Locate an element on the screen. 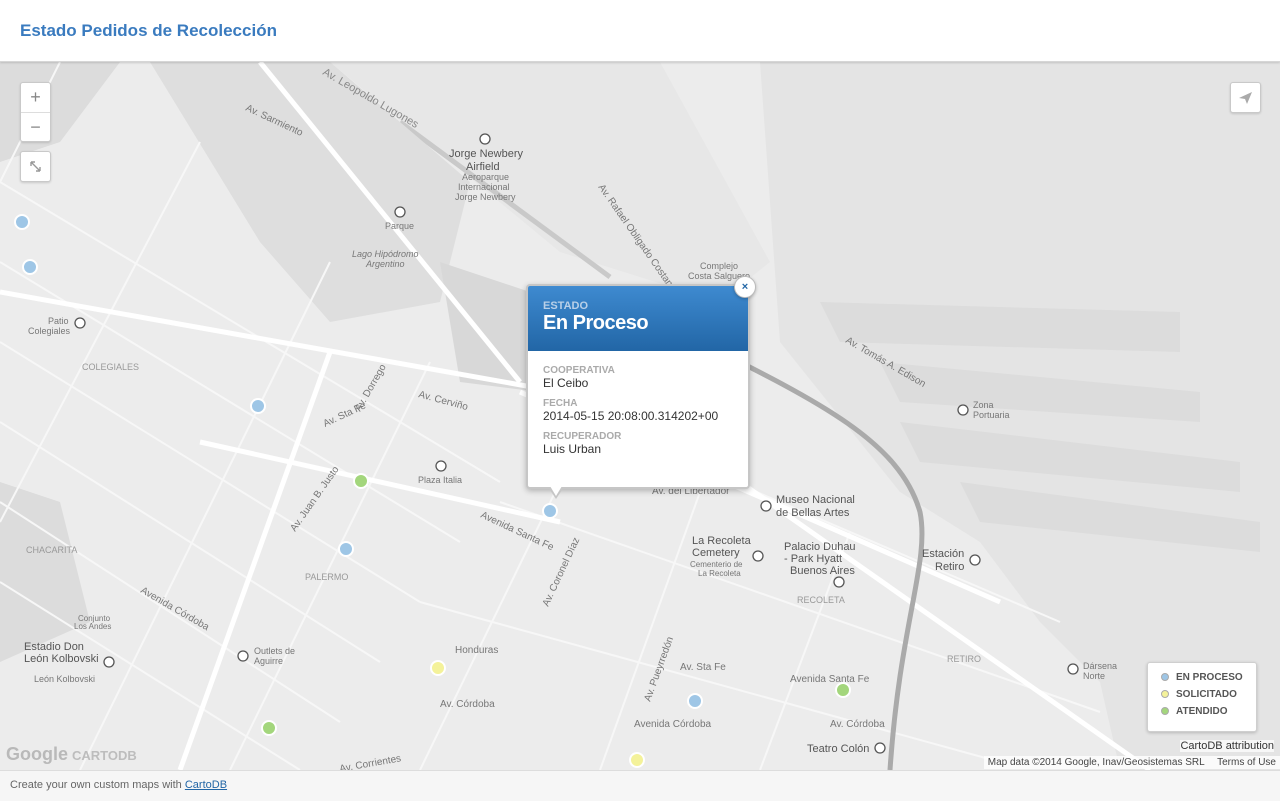 This screenshot has height=801, width=1280. fullscreen-icon is located at coordinates (35, 166).